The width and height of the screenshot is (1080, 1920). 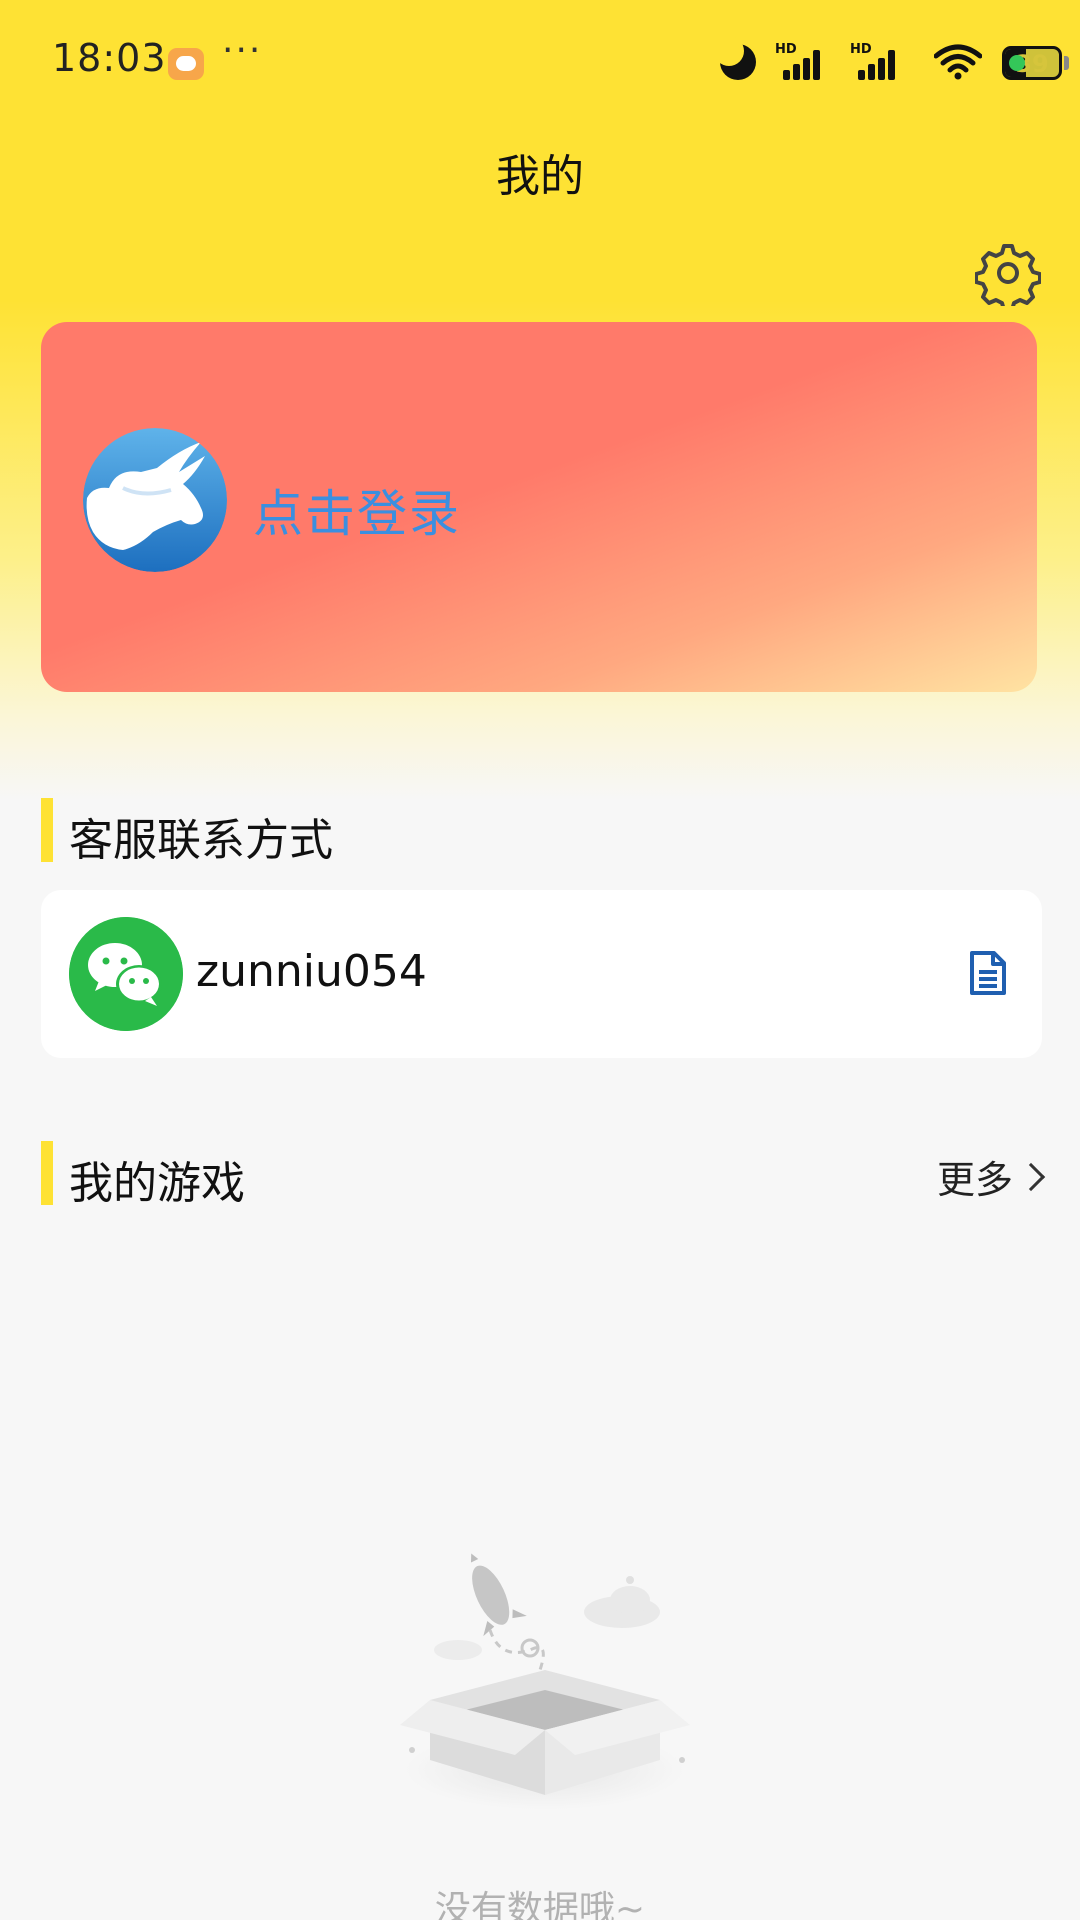 What do you see at coordinates (541, 974) in the screenshot?
I see `wechat-contact-card: zunniu054` at bounding box center [541, 974].